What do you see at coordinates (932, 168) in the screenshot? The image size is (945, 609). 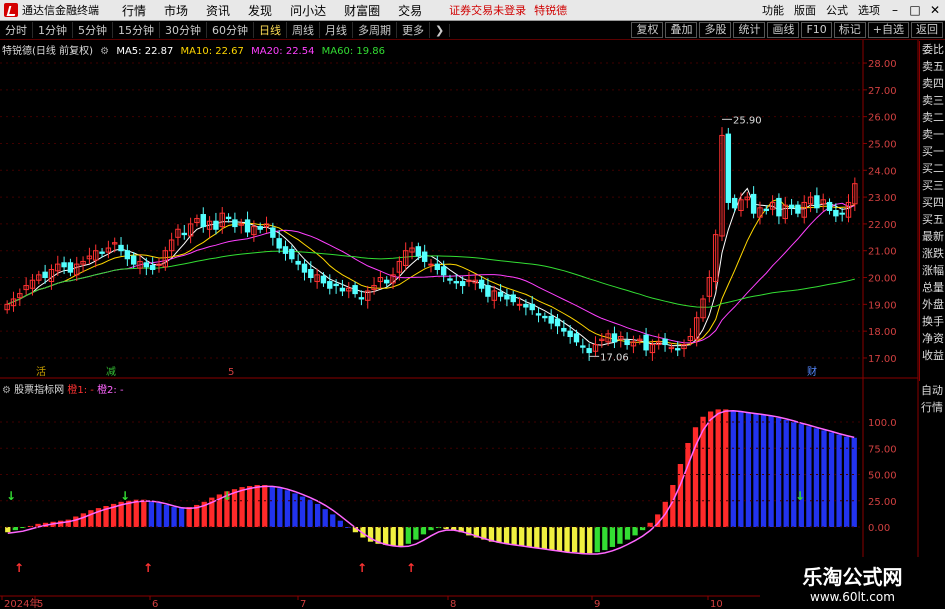 I see `side-item-7: 买二` at bounding box center [932, 168].